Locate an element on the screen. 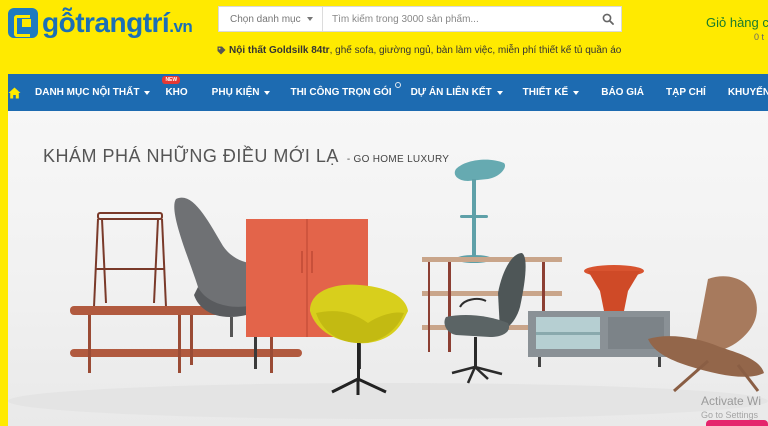  nav-home is located at coordinates (14, 92).